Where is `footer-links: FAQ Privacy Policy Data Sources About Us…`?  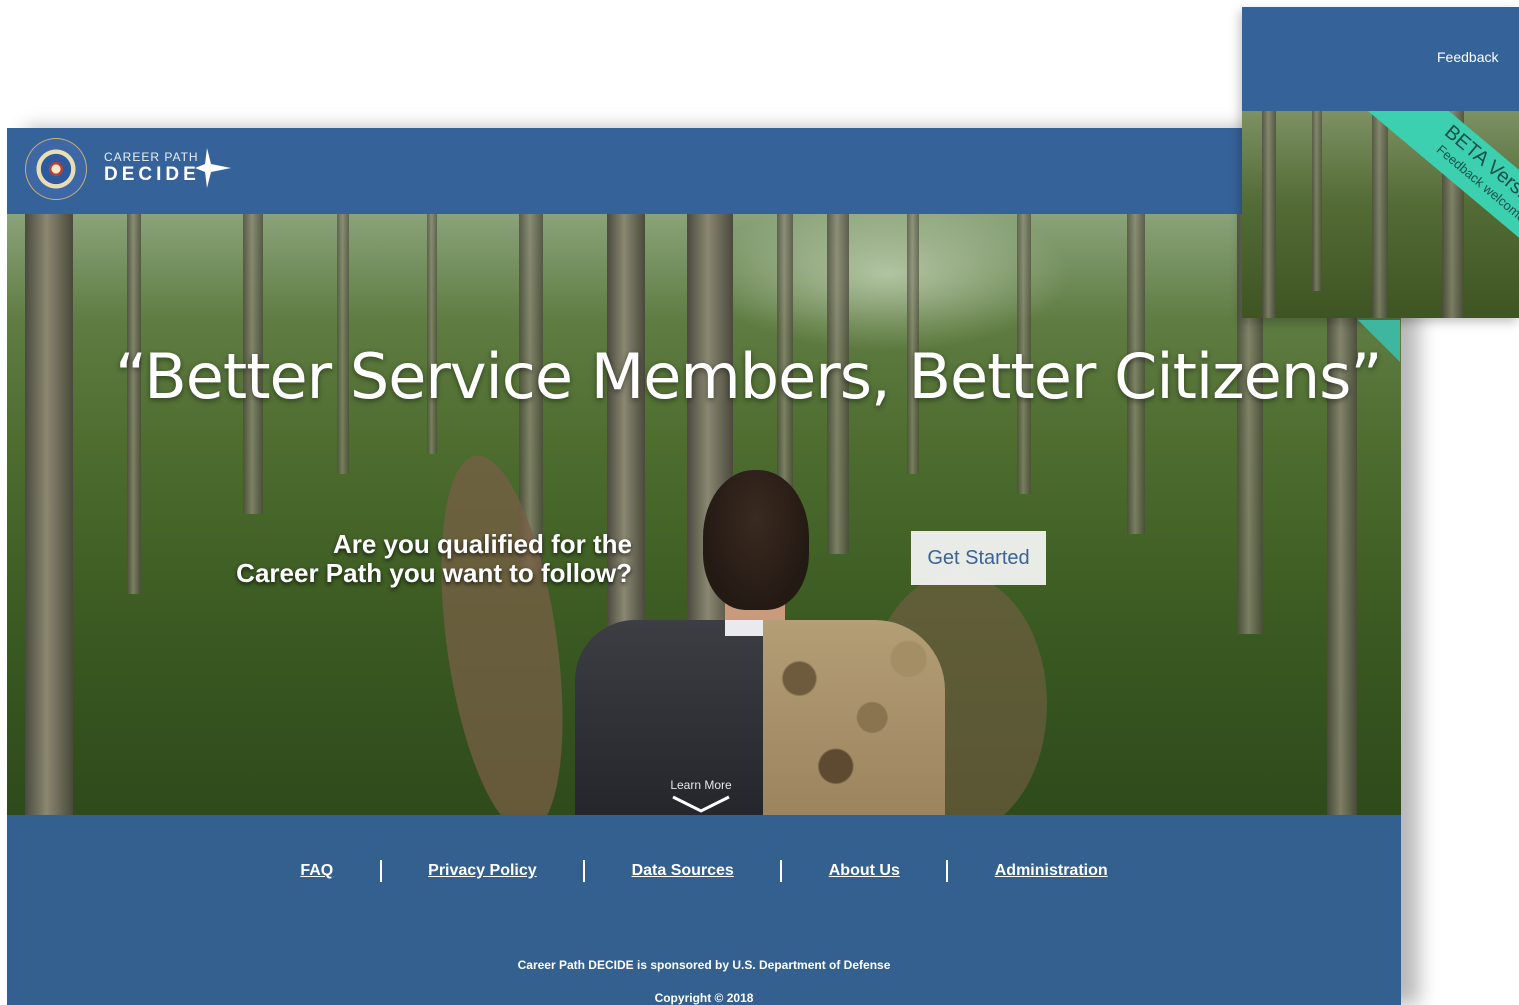
footer-links: FAQ Privacy Policy Data Sources About Us… is located at coordinates (704, 871).